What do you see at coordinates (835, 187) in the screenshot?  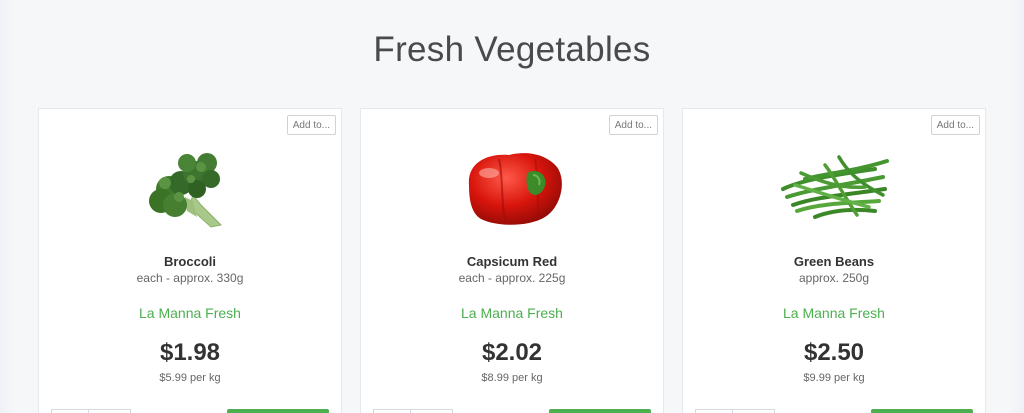 I see `green-beans-image` at bounding box center [835, 187].